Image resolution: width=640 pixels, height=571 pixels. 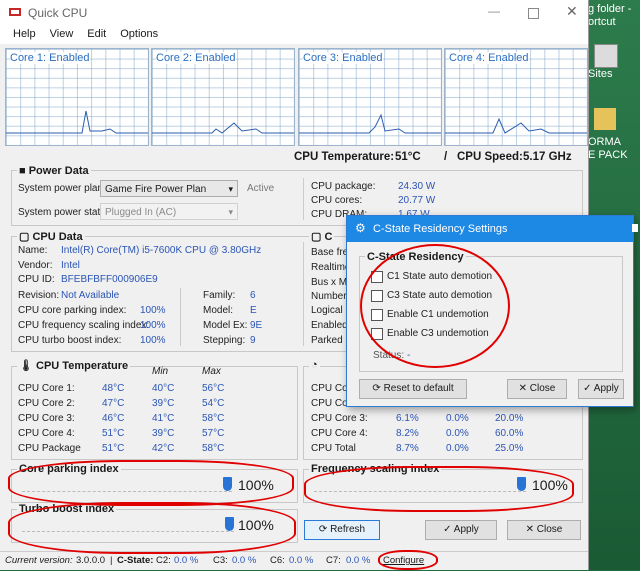 I want to click on cstate-label: C-State:, so click(x=135, y=560).